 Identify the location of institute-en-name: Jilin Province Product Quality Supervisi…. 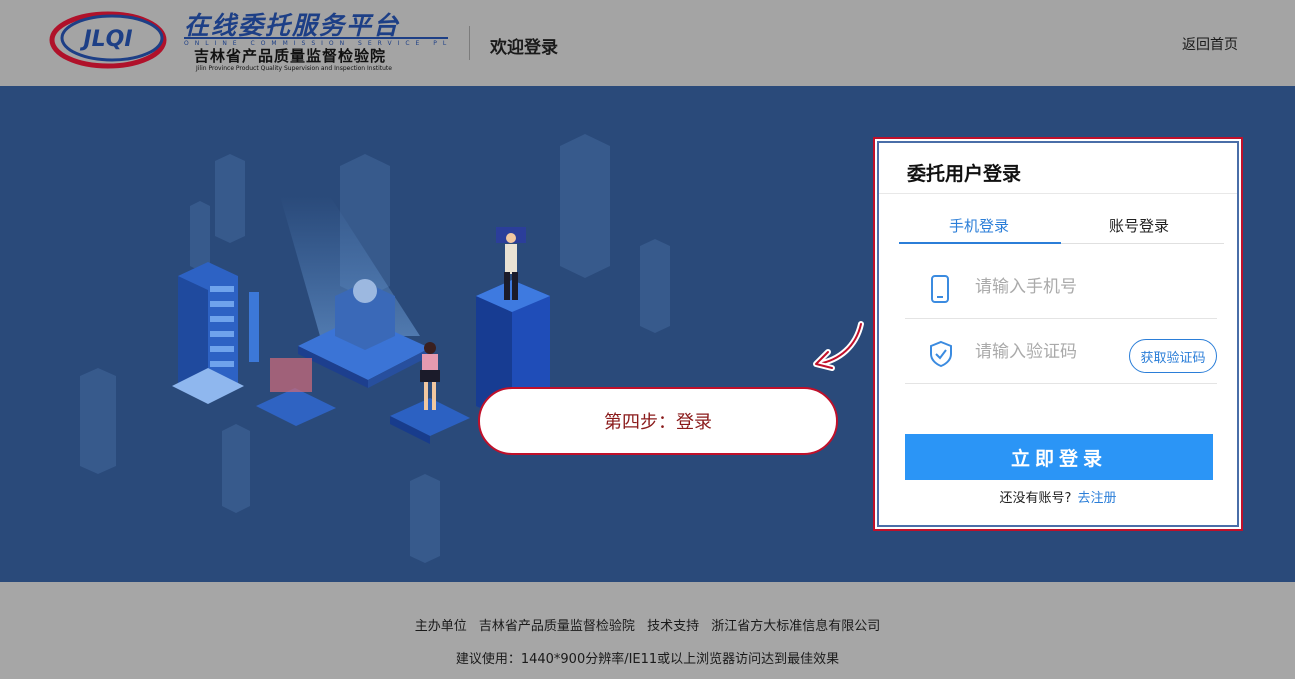
(294, 68).